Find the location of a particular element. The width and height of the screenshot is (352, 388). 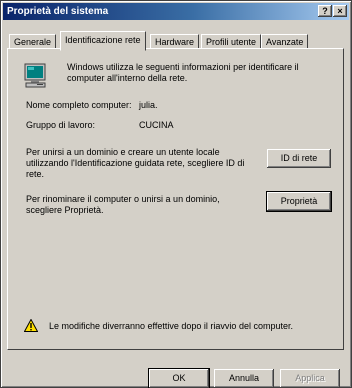

workgroup-value: CUCINA is located at coordinates (156, 125).